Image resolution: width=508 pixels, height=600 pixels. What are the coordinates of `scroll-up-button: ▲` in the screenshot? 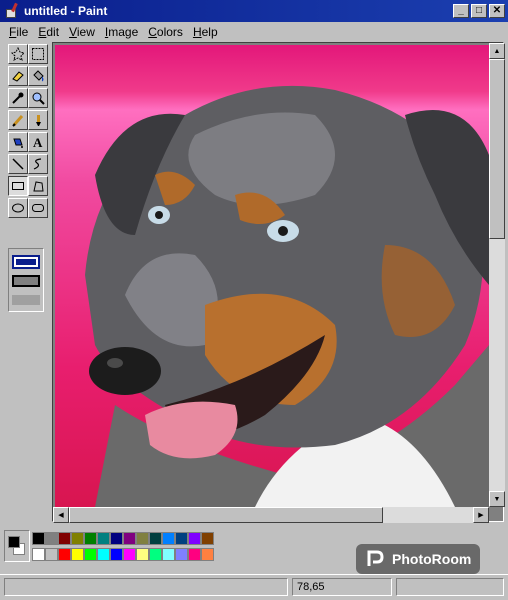 It's located at (497, 51).